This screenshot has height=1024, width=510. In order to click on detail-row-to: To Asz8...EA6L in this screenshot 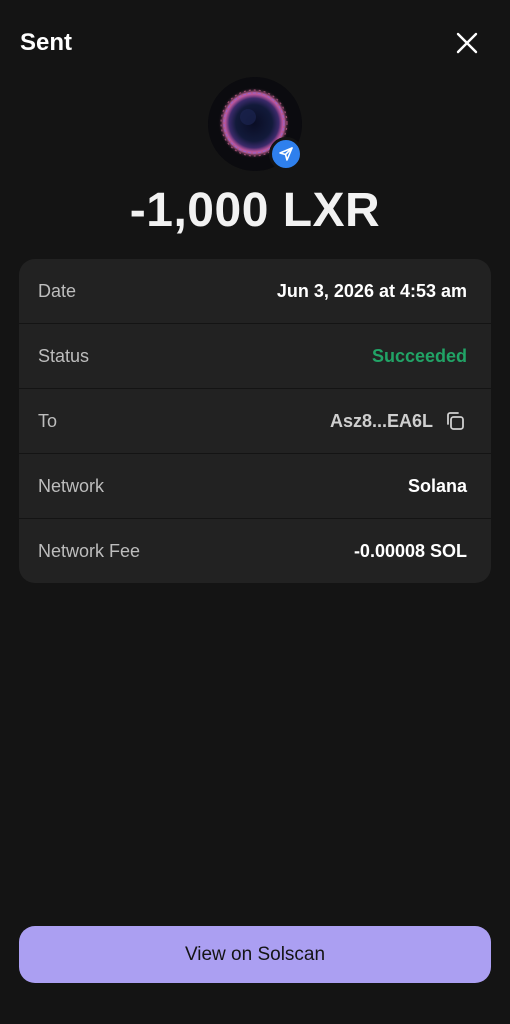, I will do `click(255, 421)`.